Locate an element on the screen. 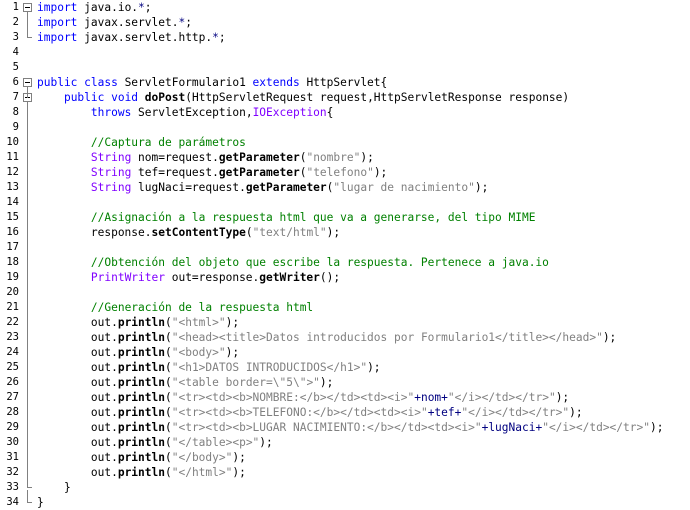 The image size is (690, 510). code-text: out.println("<body>"); is located at coordinates (138, 352).